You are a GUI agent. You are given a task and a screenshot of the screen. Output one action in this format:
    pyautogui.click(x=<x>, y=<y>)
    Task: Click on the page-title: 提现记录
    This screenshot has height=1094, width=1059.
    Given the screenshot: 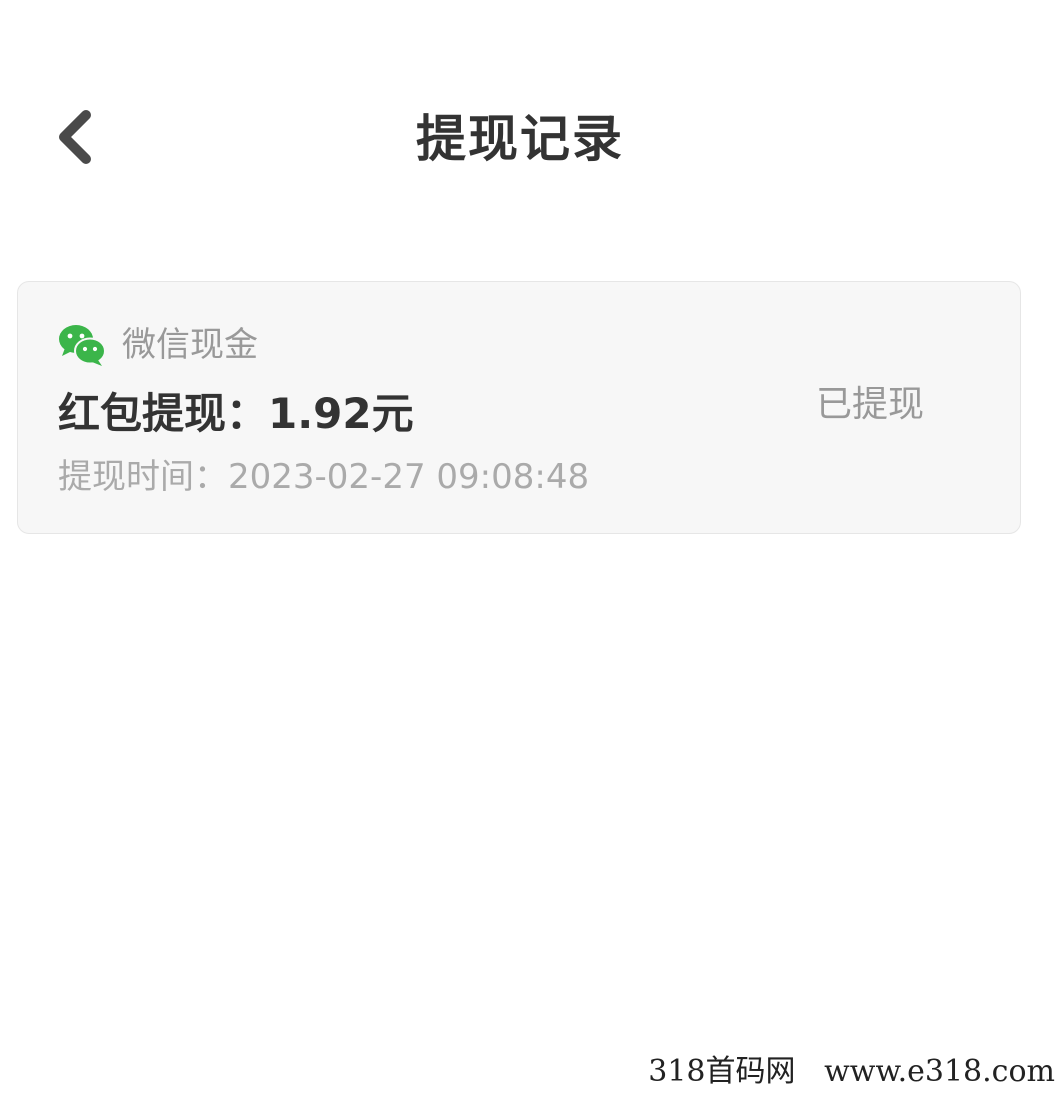 What is the action you would take?
    pyautogui.click(x=520, y=139)
    